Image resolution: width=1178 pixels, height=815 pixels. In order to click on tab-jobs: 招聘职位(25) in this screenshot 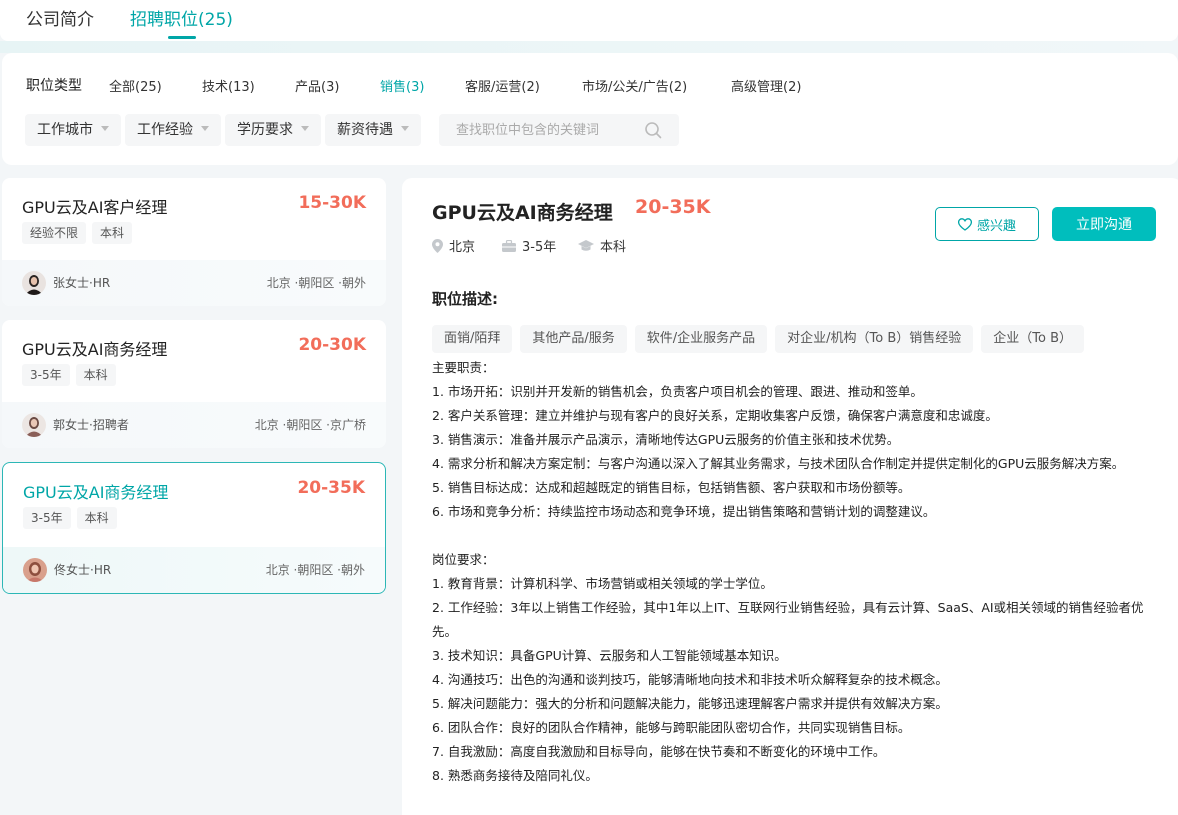, I will do `click(181, 17)`.